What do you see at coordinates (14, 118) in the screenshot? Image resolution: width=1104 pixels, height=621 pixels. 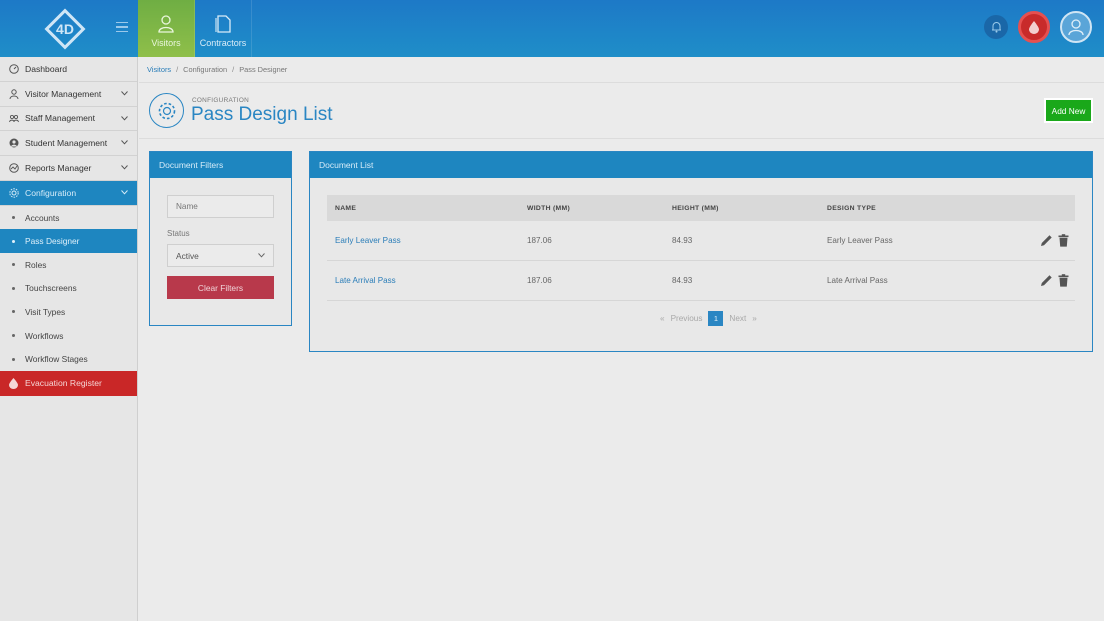 I see `group-icon` at bounding box center [14, 118].